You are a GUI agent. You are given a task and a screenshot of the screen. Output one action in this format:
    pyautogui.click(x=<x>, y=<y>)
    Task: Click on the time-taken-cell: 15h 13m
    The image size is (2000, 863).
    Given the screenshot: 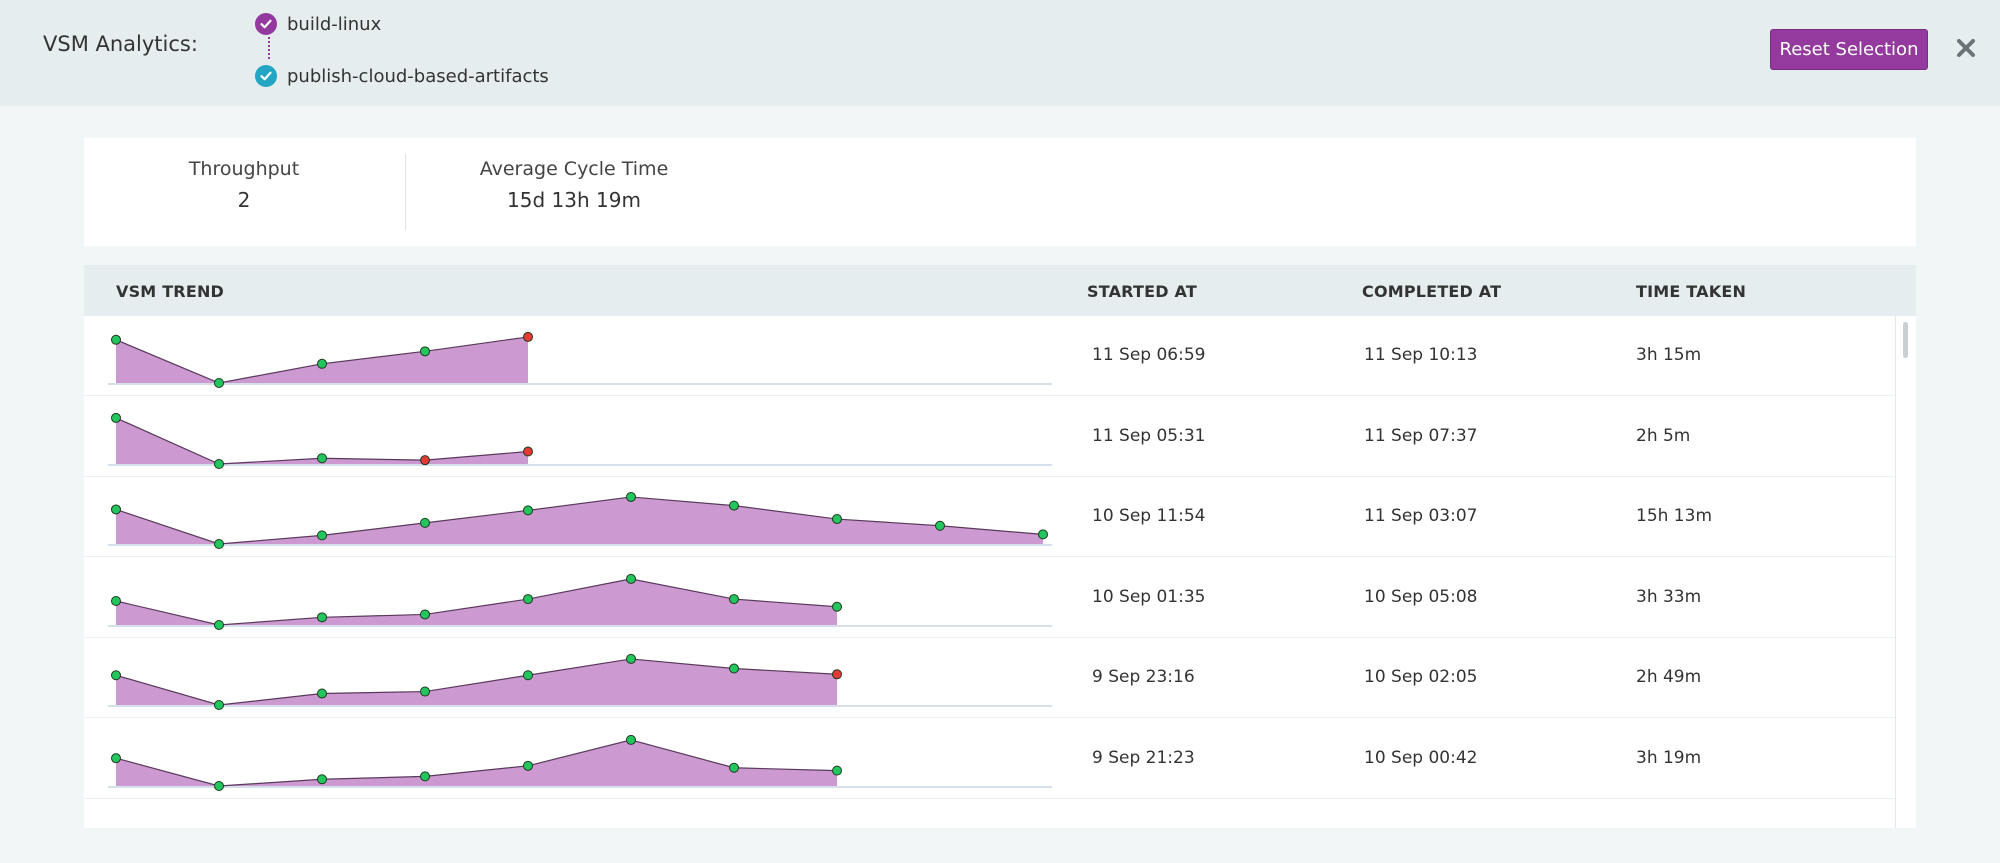 What is the action you would take?
    pyautogui.click(x=1674, y=516)
    